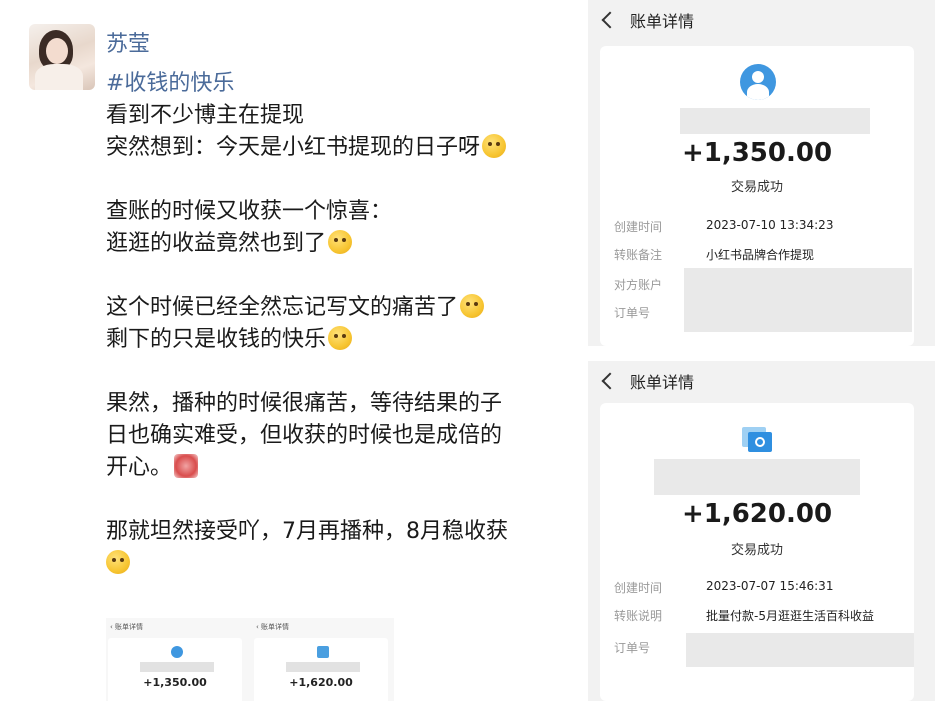 The image size is (935, 701). What do you see at coordinates (638, 616) in the screenshot?
I see `row-label: 转账说明` at bounding box center [638, 616].